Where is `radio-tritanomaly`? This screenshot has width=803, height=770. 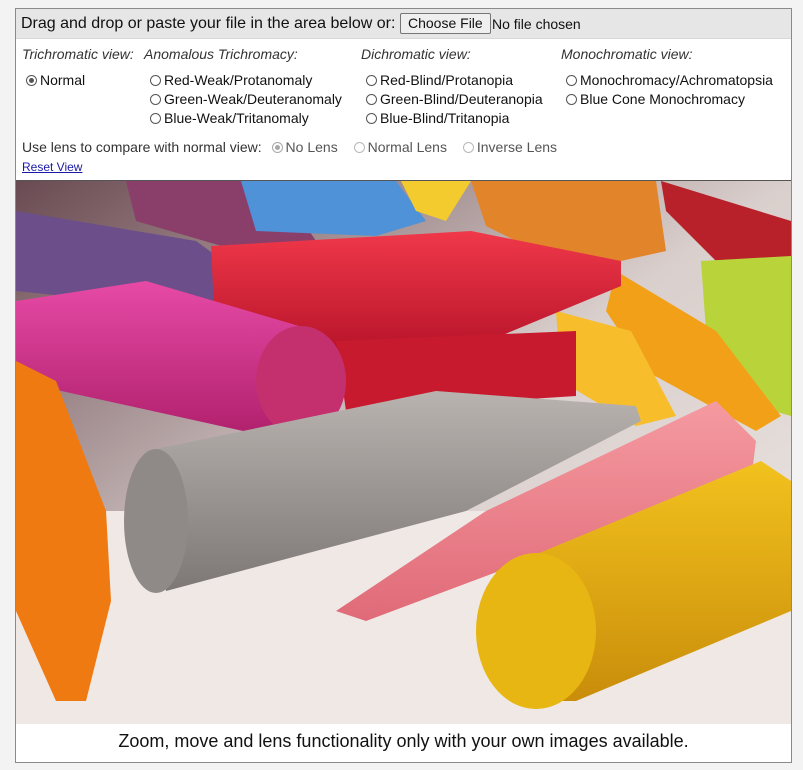
radio-tritanomaly is located at coordinates (155, 118).